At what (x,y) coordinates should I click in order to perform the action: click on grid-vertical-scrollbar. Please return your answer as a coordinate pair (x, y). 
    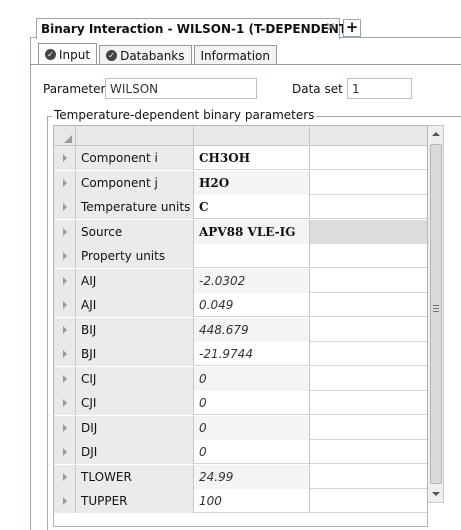
    Looking at the image, I should click on (436, 314).